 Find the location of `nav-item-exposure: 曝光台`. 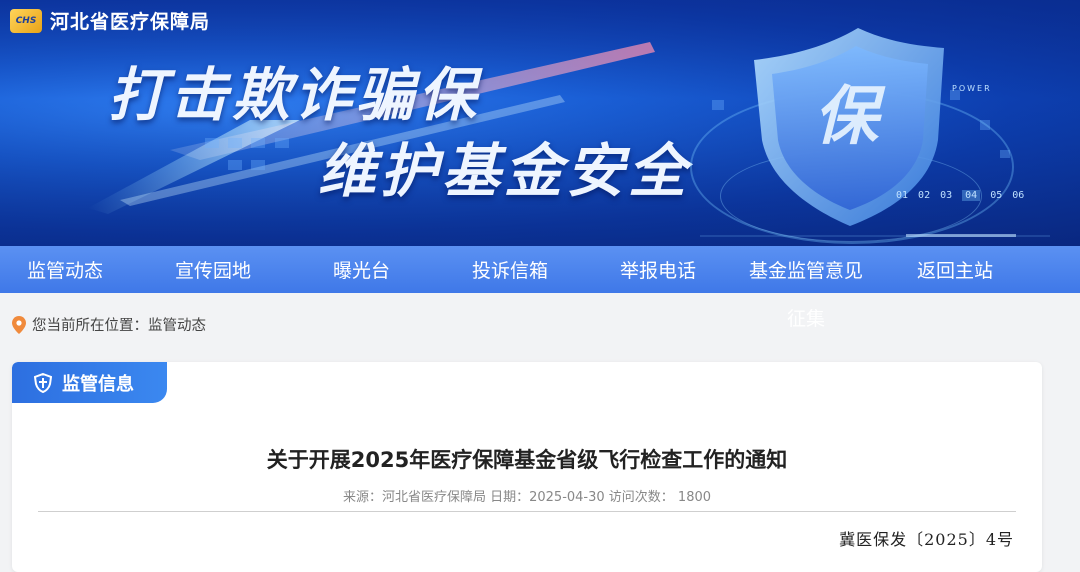

nav-item-exposure: 曝光台 is located at coordinates (361, 269).